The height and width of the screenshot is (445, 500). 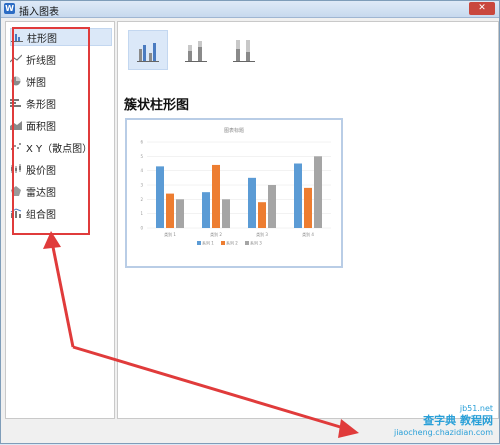 I want to click on title-bar: W 插入图表 ✕, so click(x=250, y=9).